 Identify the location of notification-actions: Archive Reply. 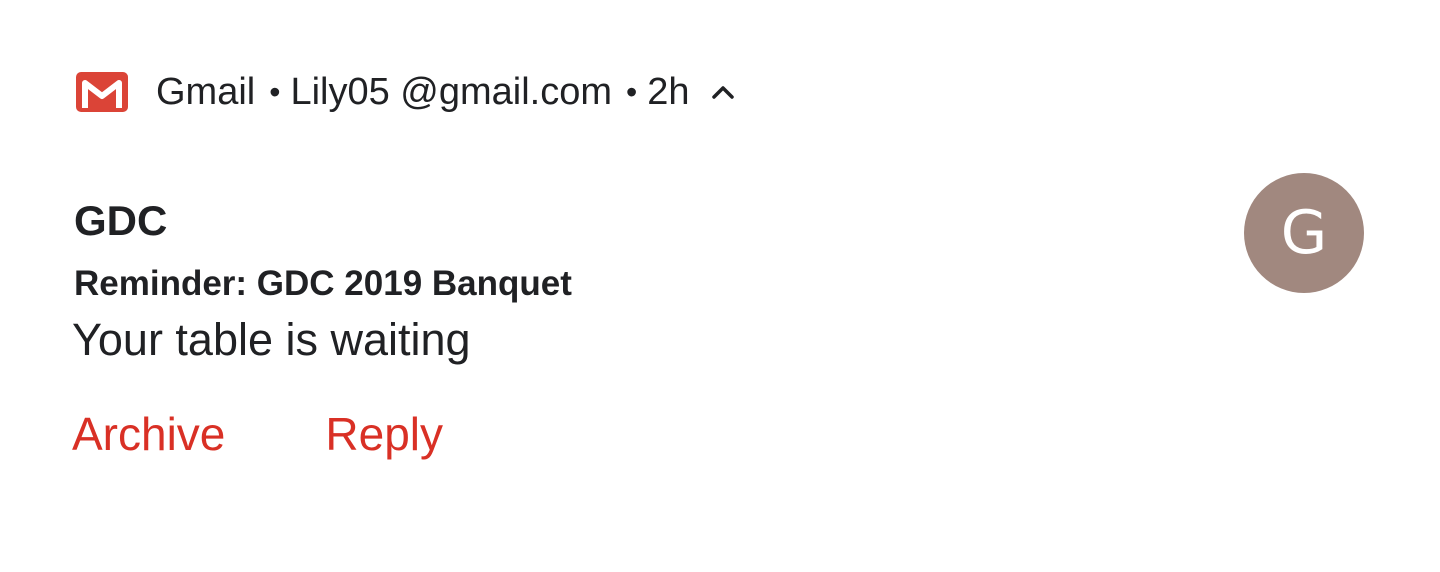
(257, 434).